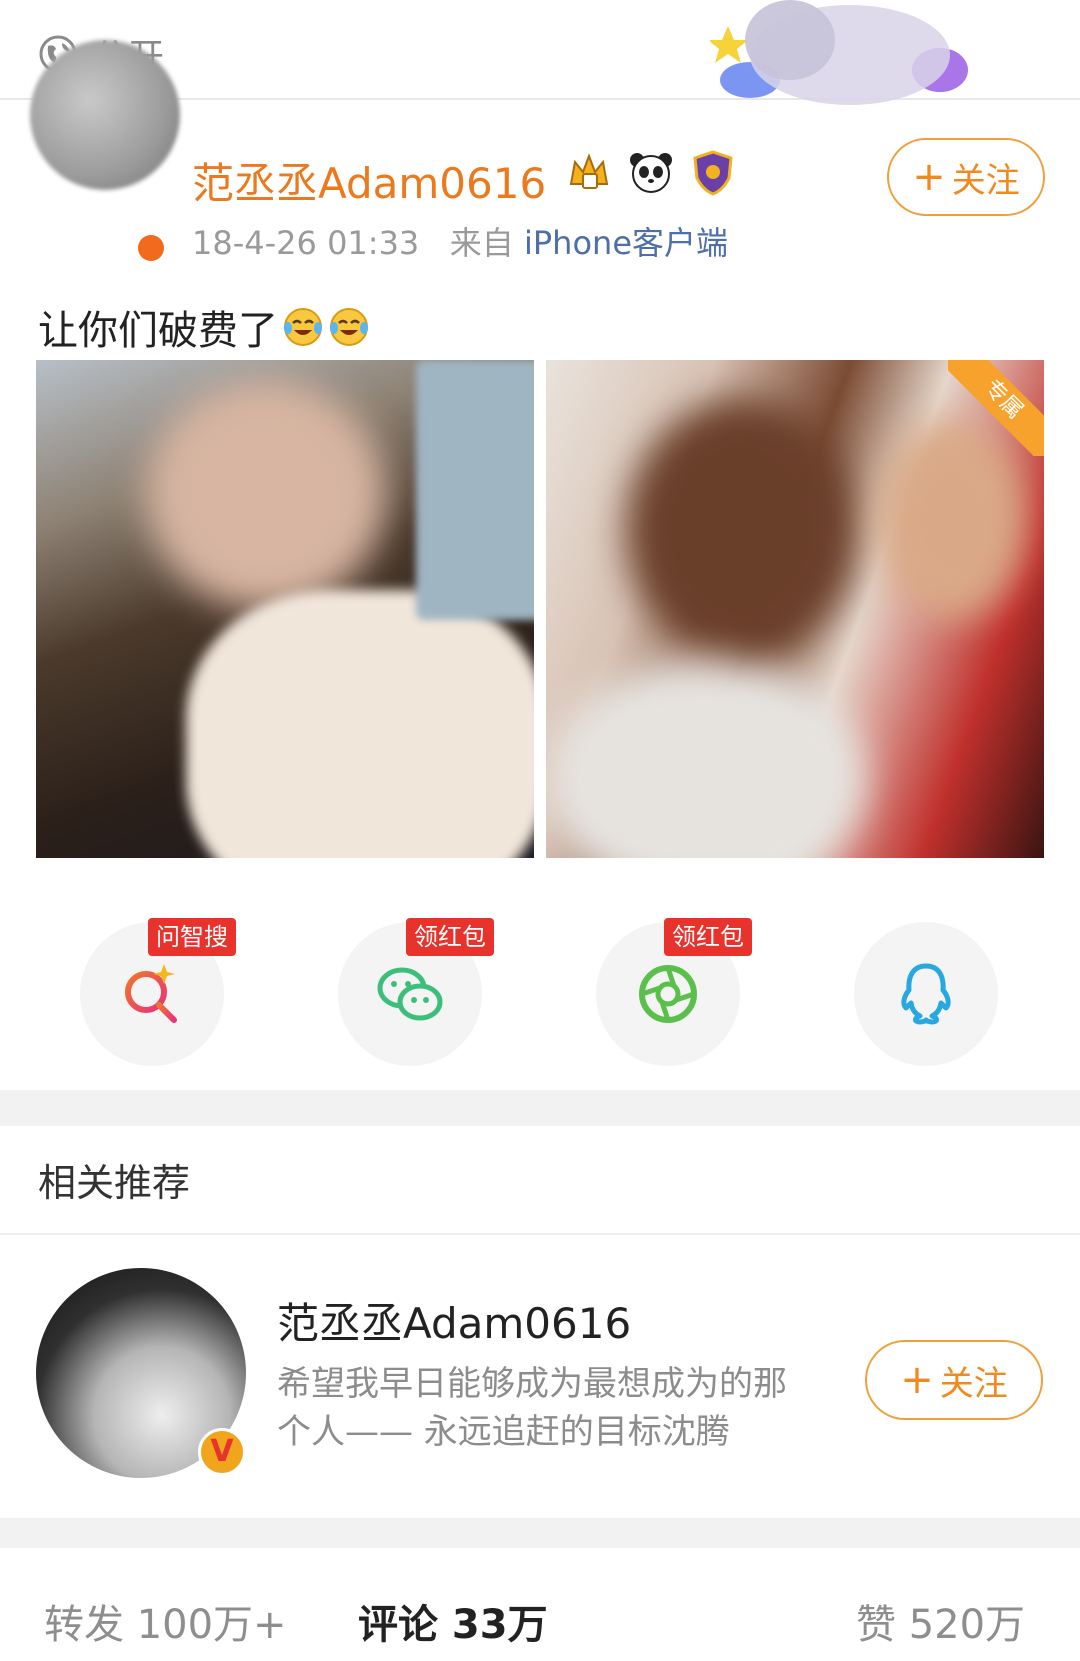 The width and height of the screenshot is (1080, 1661). What do you see at coordinates (306, 243) in the screenshot?
I see `post-time: 18-4-26 01:33` at bounding box center [306, 243].